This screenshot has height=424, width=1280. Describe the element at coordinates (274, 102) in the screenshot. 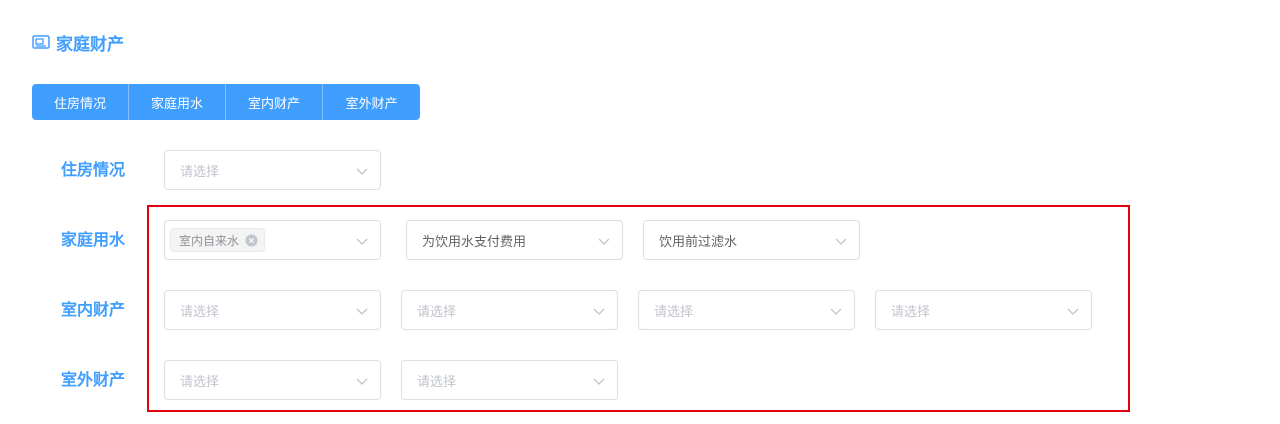

I see `tab-indoor: 室内财产` at that location.